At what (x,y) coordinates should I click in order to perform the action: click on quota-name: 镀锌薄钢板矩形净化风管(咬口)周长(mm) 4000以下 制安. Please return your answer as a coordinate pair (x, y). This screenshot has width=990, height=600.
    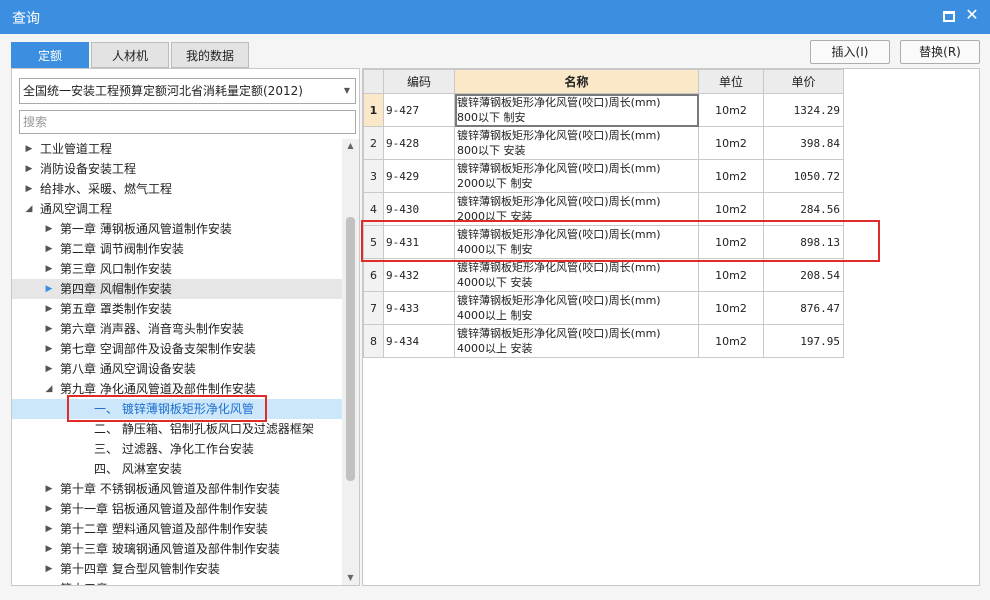
    Looking at the image, I should click on (576, 242).